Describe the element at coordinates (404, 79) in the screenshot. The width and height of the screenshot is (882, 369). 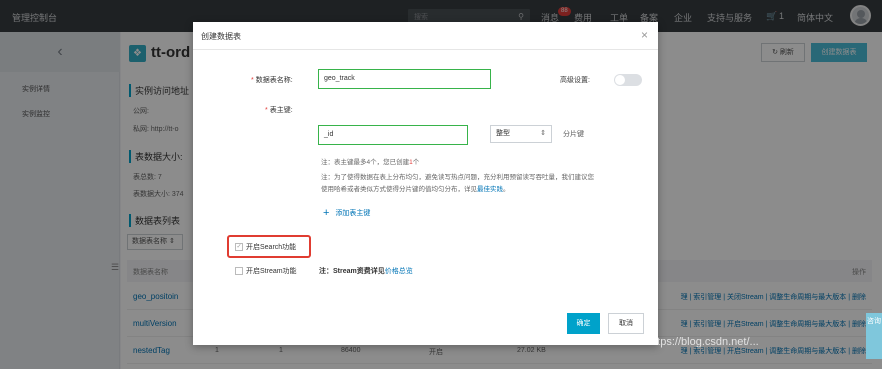
I see `table-name-input: geo_track` at that location.